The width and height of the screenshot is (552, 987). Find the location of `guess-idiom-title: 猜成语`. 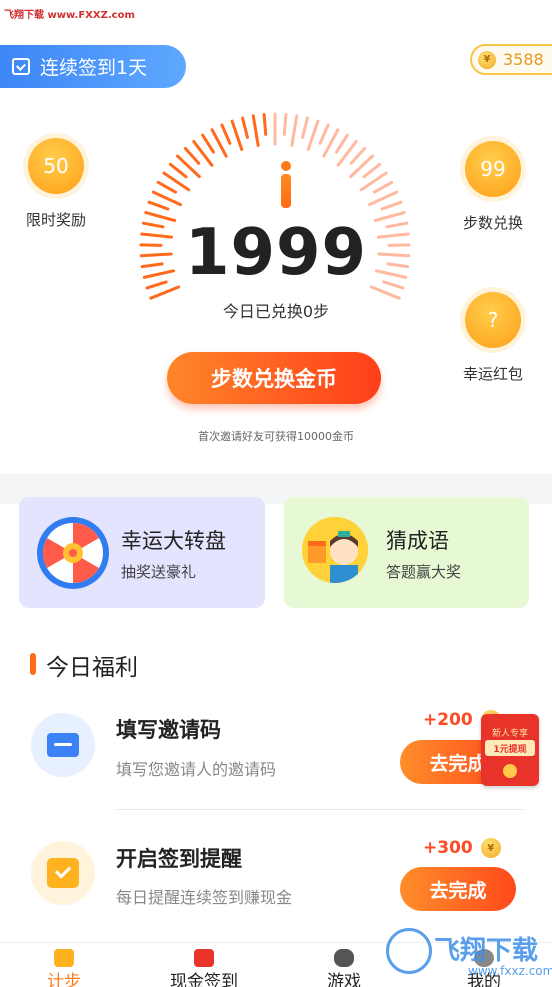

guess-idiom-title: 猜成语 is located at coordinates (417, 541).